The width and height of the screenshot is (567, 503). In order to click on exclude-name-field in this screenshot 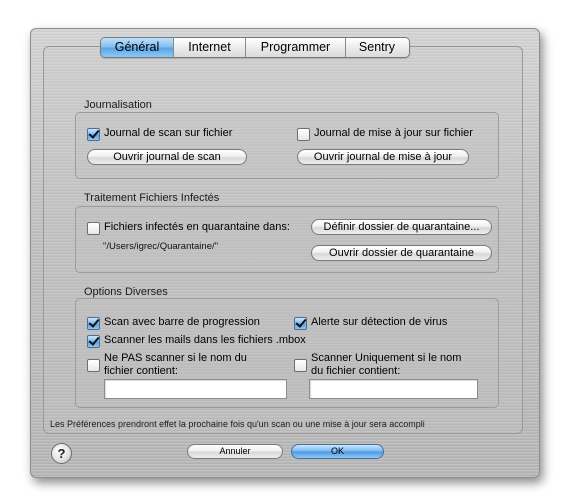, I will do `click(195, 389)`.